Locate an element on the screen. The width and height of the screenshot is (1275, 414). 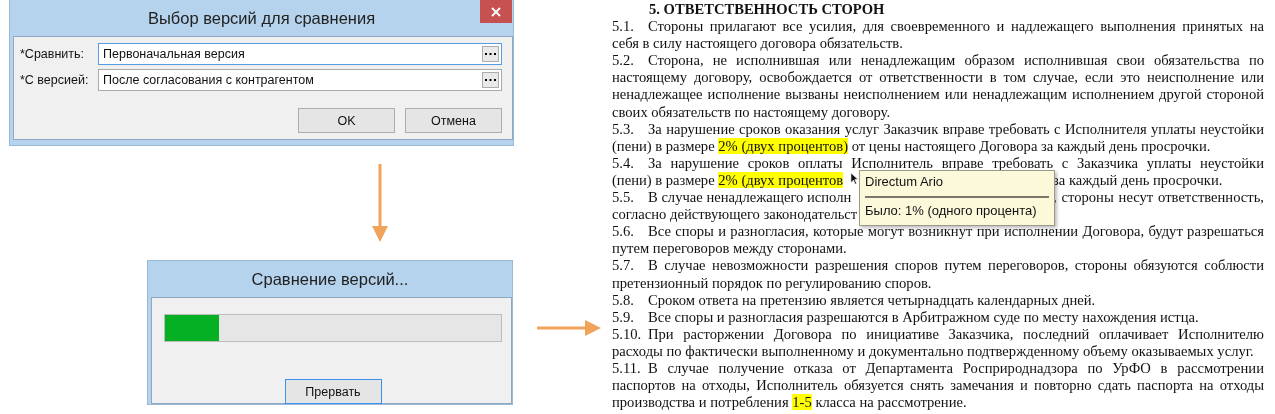
highlighted-text: 2% (двух процентов is located at coordinates (781, 179).